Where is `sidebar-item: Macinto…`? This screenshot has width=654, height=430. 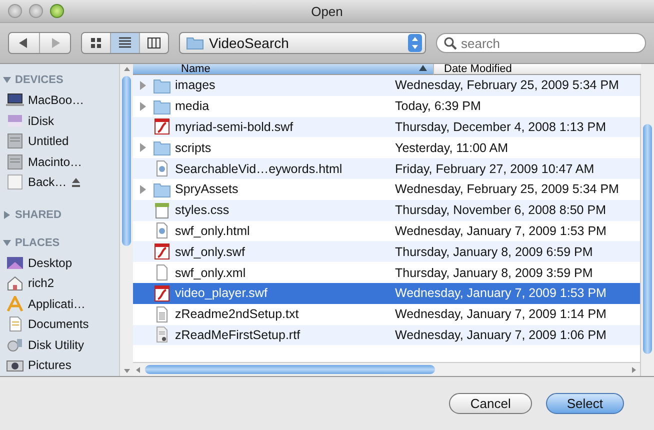
sidebar-item: Macinto… is located at coordinates (59, 162).